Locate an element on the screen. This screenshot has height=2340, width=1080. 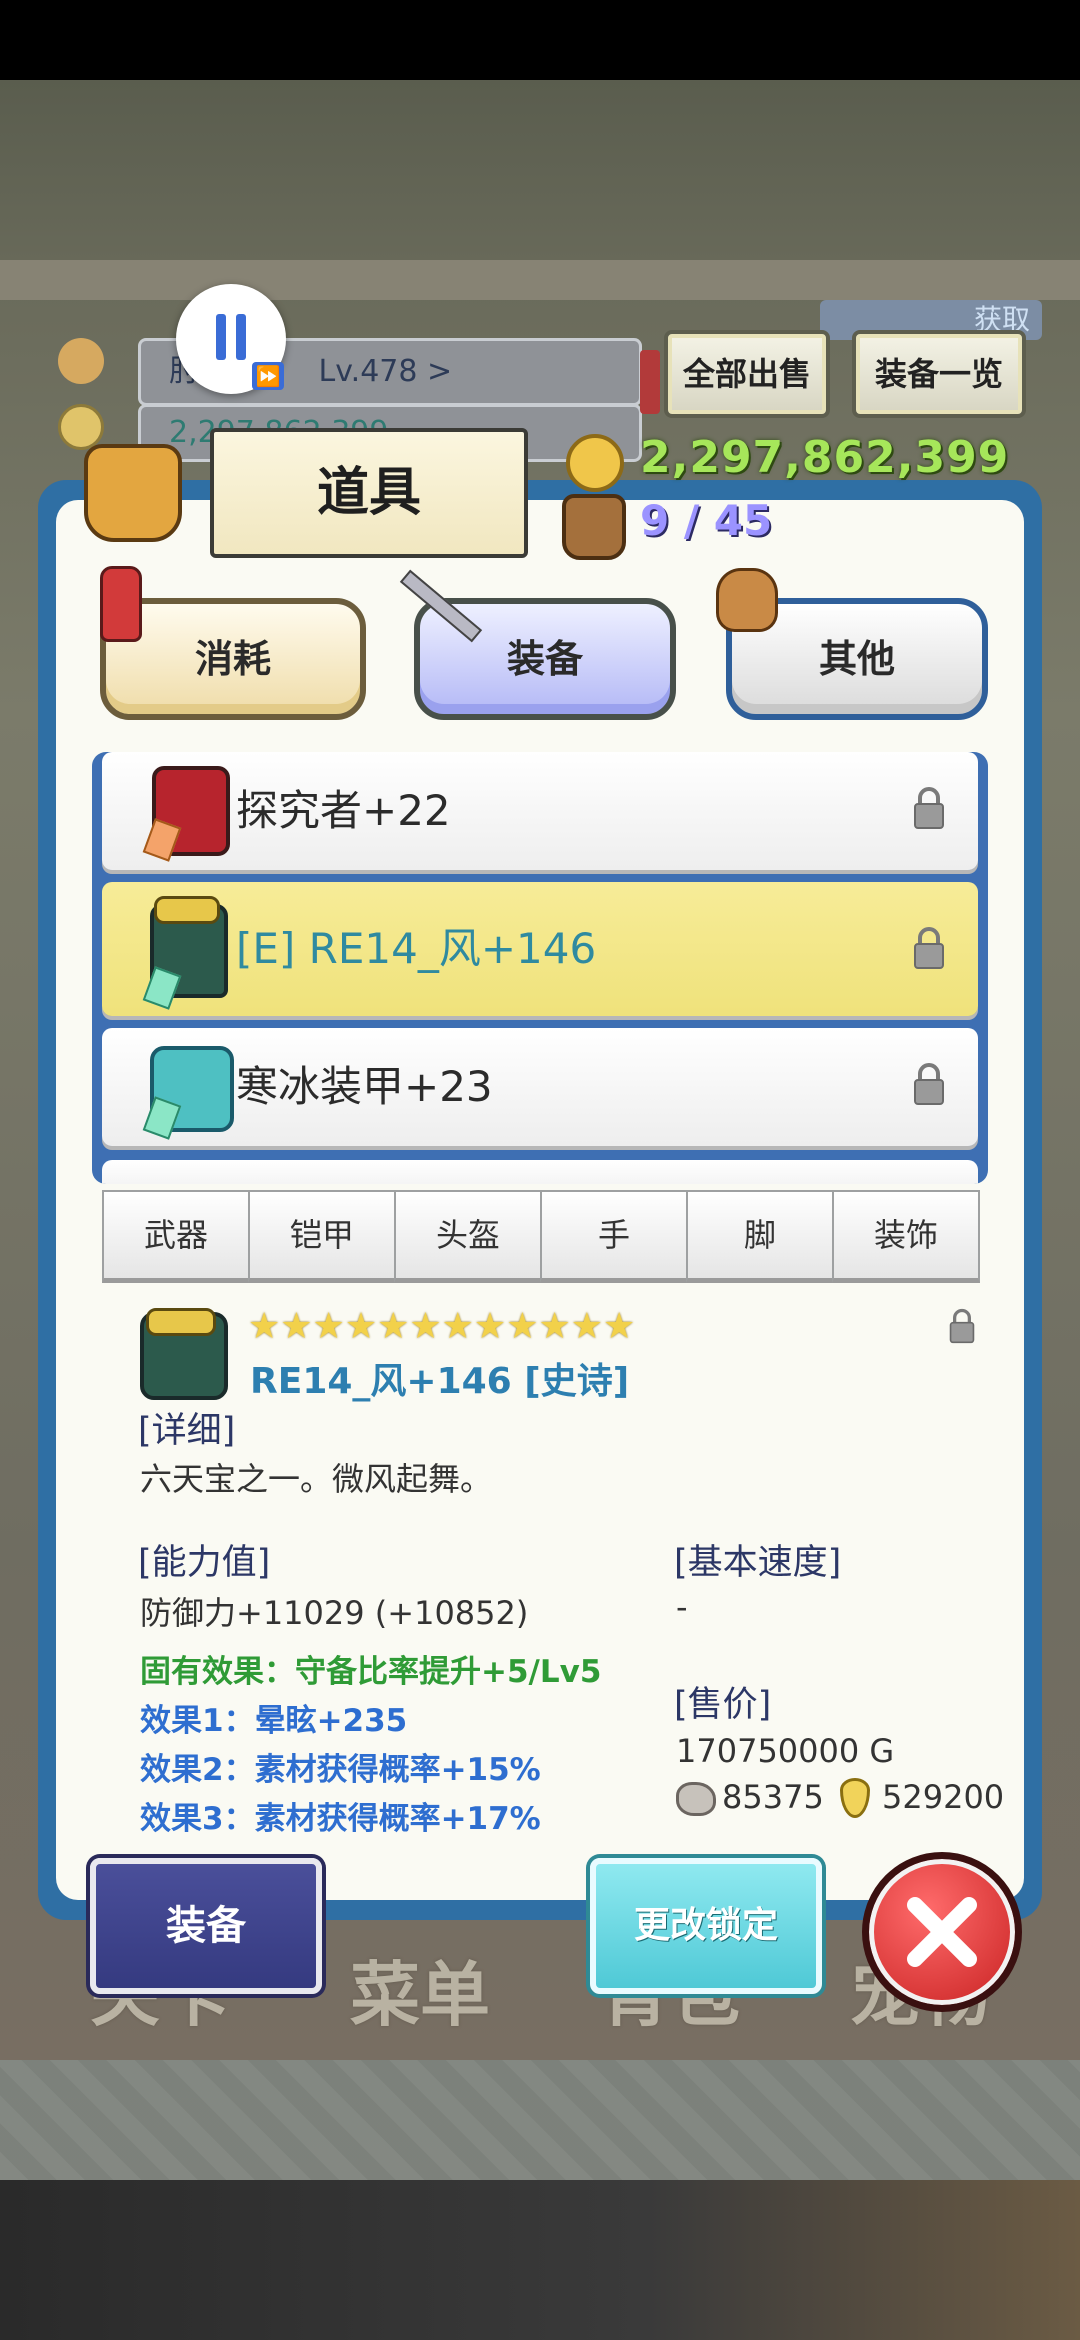
pause-button: ⏩ is located at coordinates (231, 339).